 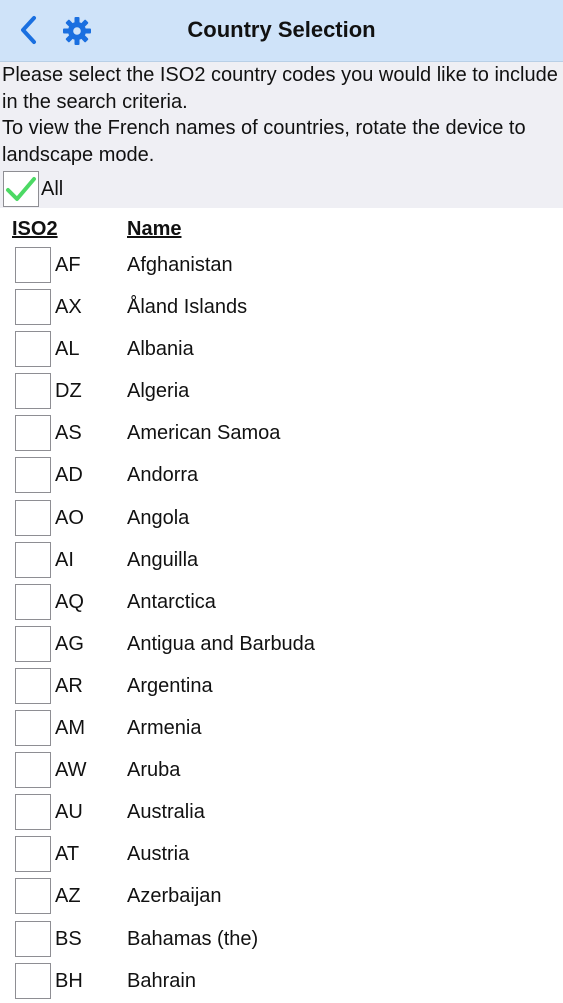 I want to click on country-name: Azerbaijan, so click(x=174, y=896).